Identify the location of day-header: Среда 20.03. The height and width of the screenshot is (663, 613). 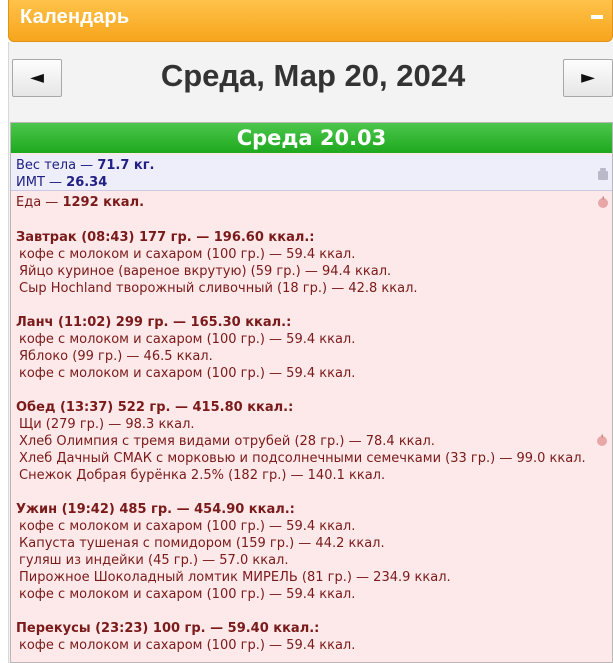
(311, 138).